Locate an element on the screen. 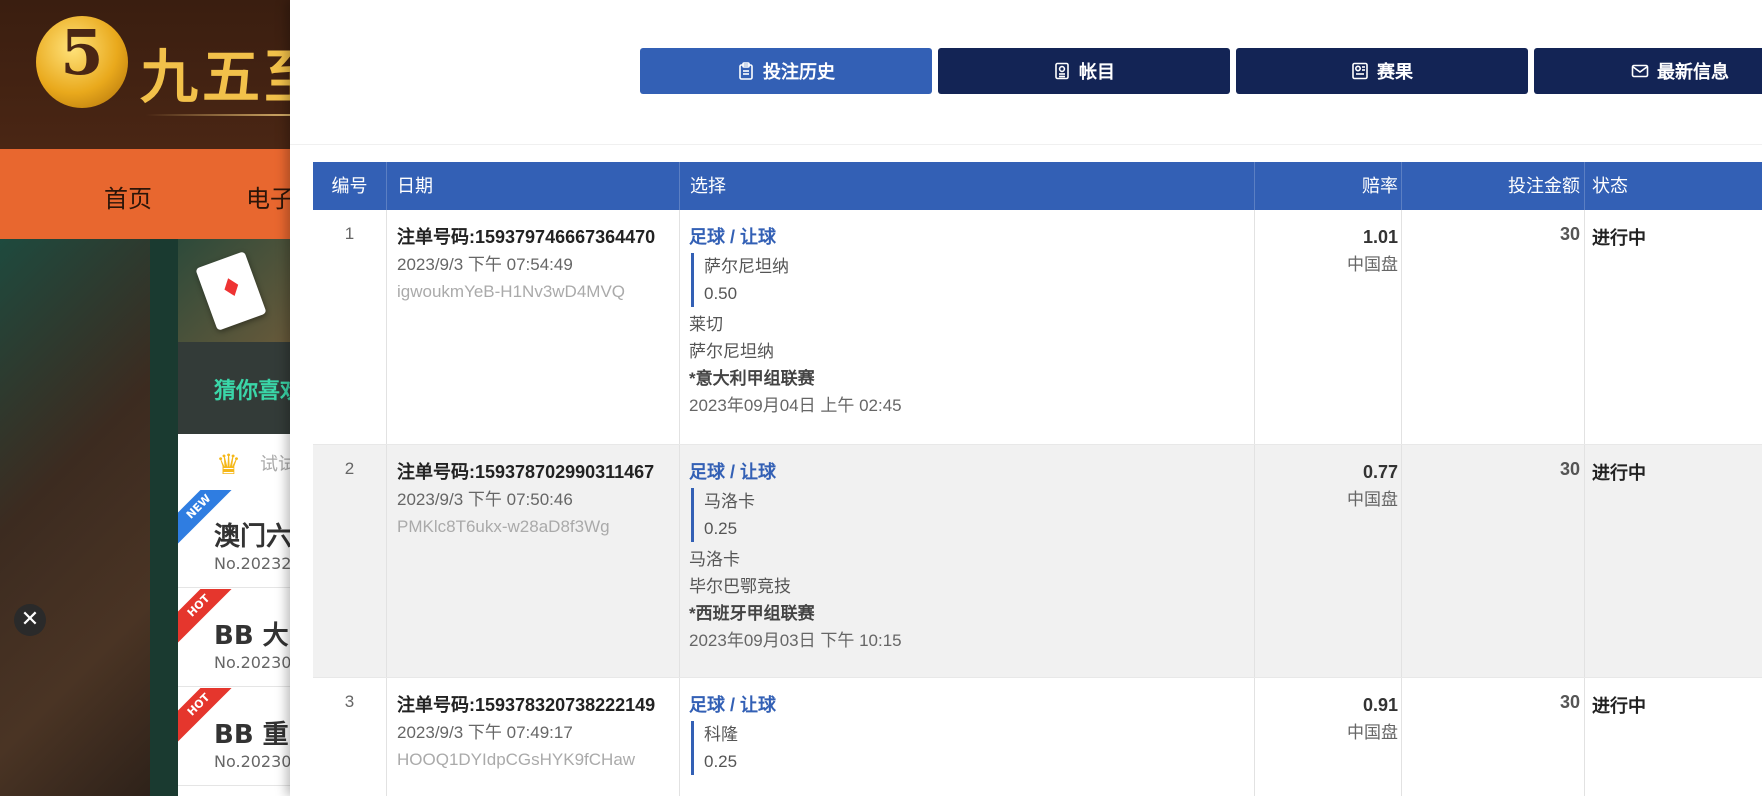 The width and height of the screenshot is (1762, 796). game-title: BB 重 is located at coordinates (251, 735).